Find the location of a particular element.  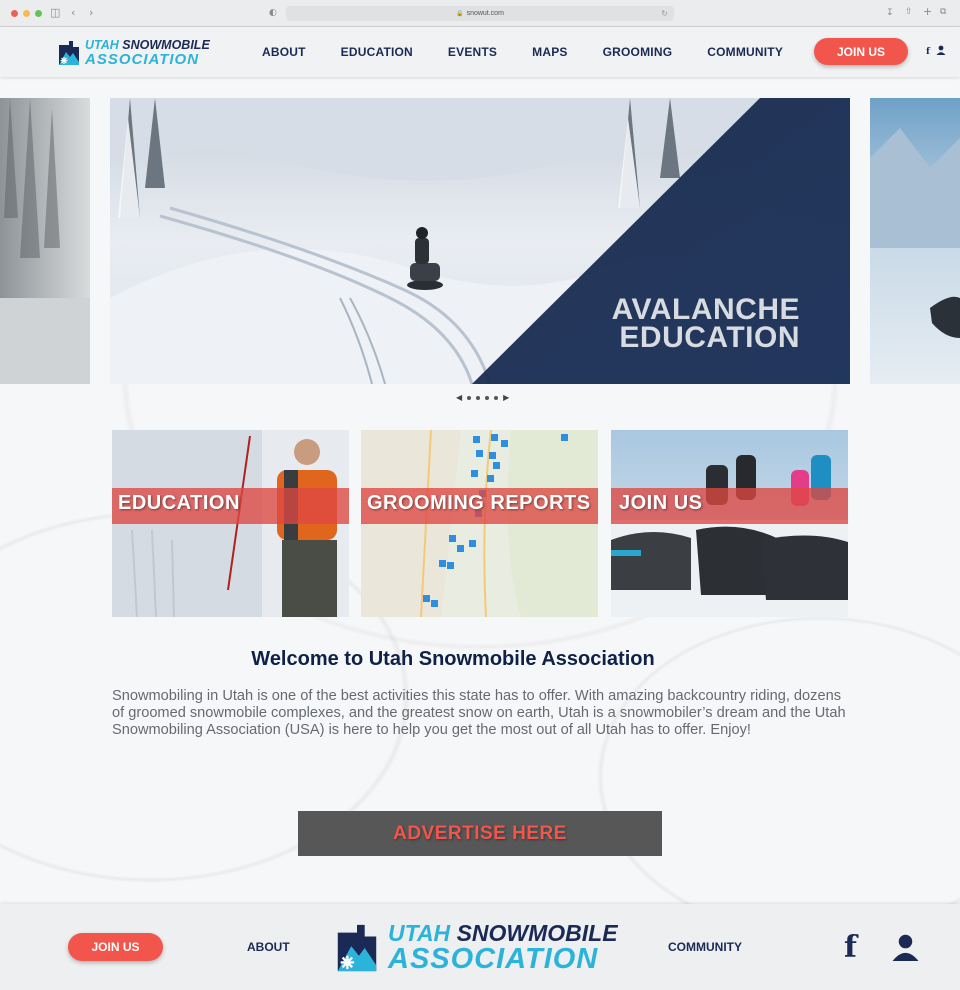

tile-join-us-label: JOIN US is located at coordinates (661, 503).